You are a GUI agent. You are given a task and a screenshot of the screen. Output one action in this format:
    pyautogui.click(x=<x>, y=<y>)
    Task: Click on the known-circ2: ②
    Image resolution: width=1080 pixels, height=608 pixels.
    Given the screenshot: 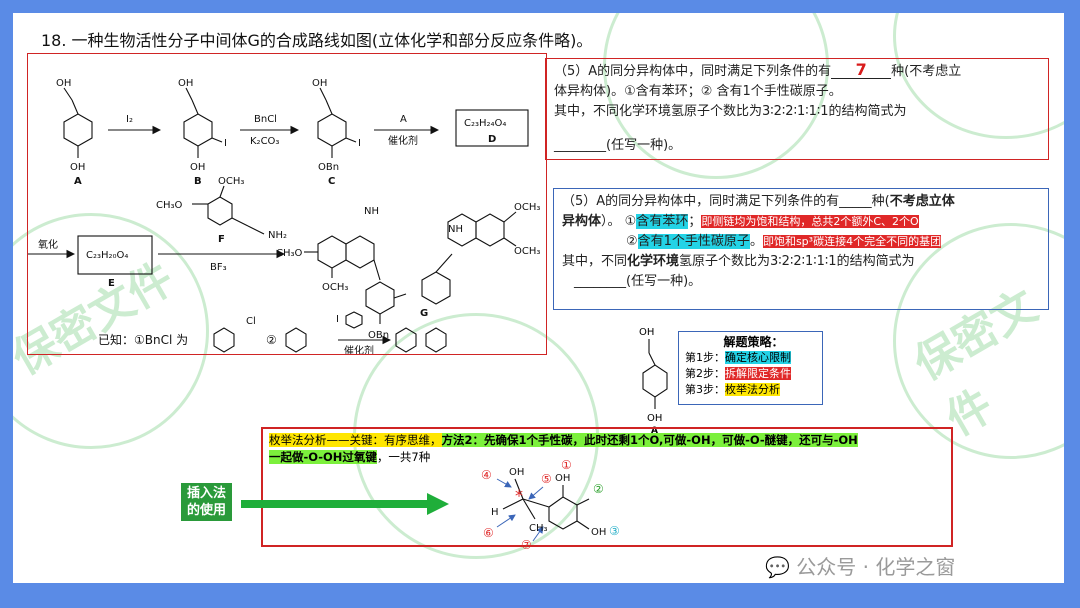 What is the action you would take?
    pyautogui.click(x=271, y=340)
    